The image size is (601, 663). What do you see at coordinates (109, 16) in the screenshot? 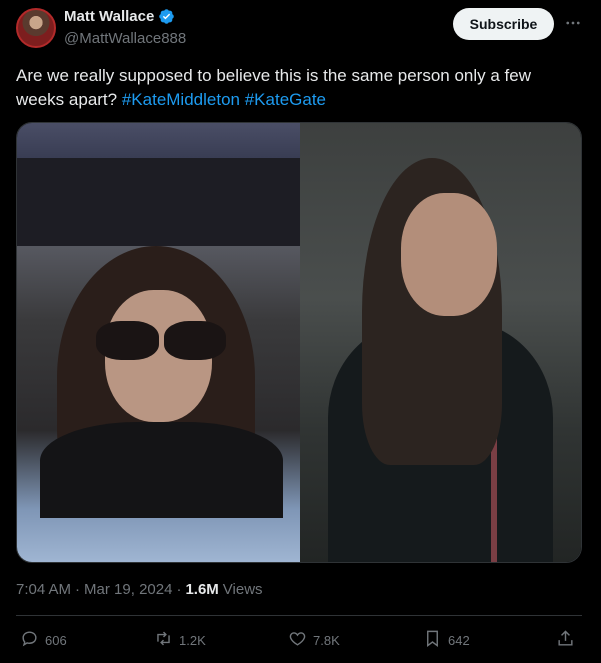
I see `author-display-name: Matt Wallace` at bounding box center [109, 16].